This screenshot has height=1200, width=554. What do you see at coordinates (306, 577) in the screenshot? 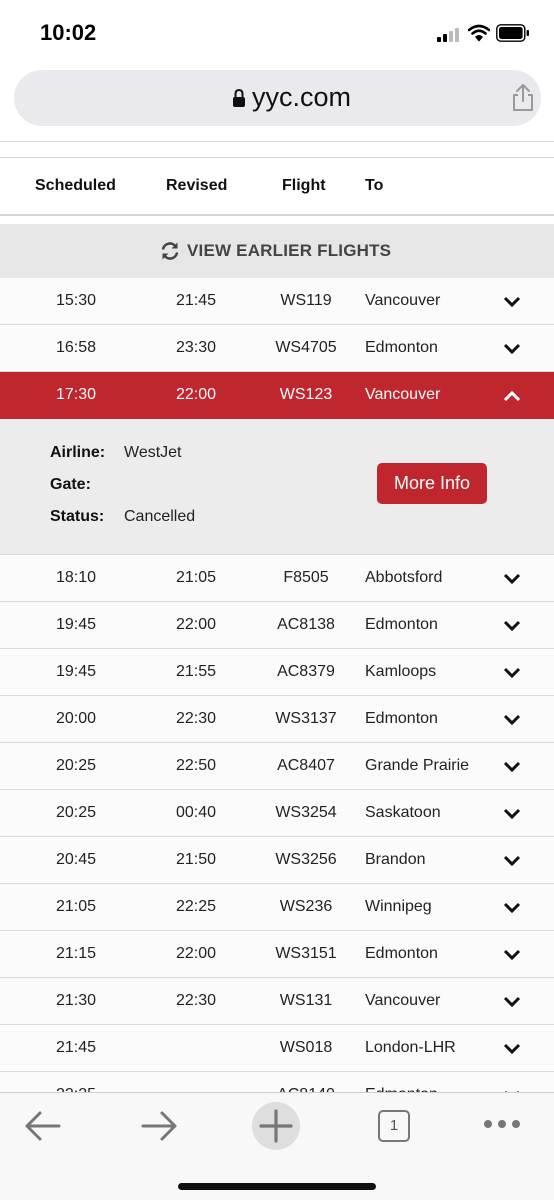
I see `flight-number: F8505` at bounding box center [306, 577].